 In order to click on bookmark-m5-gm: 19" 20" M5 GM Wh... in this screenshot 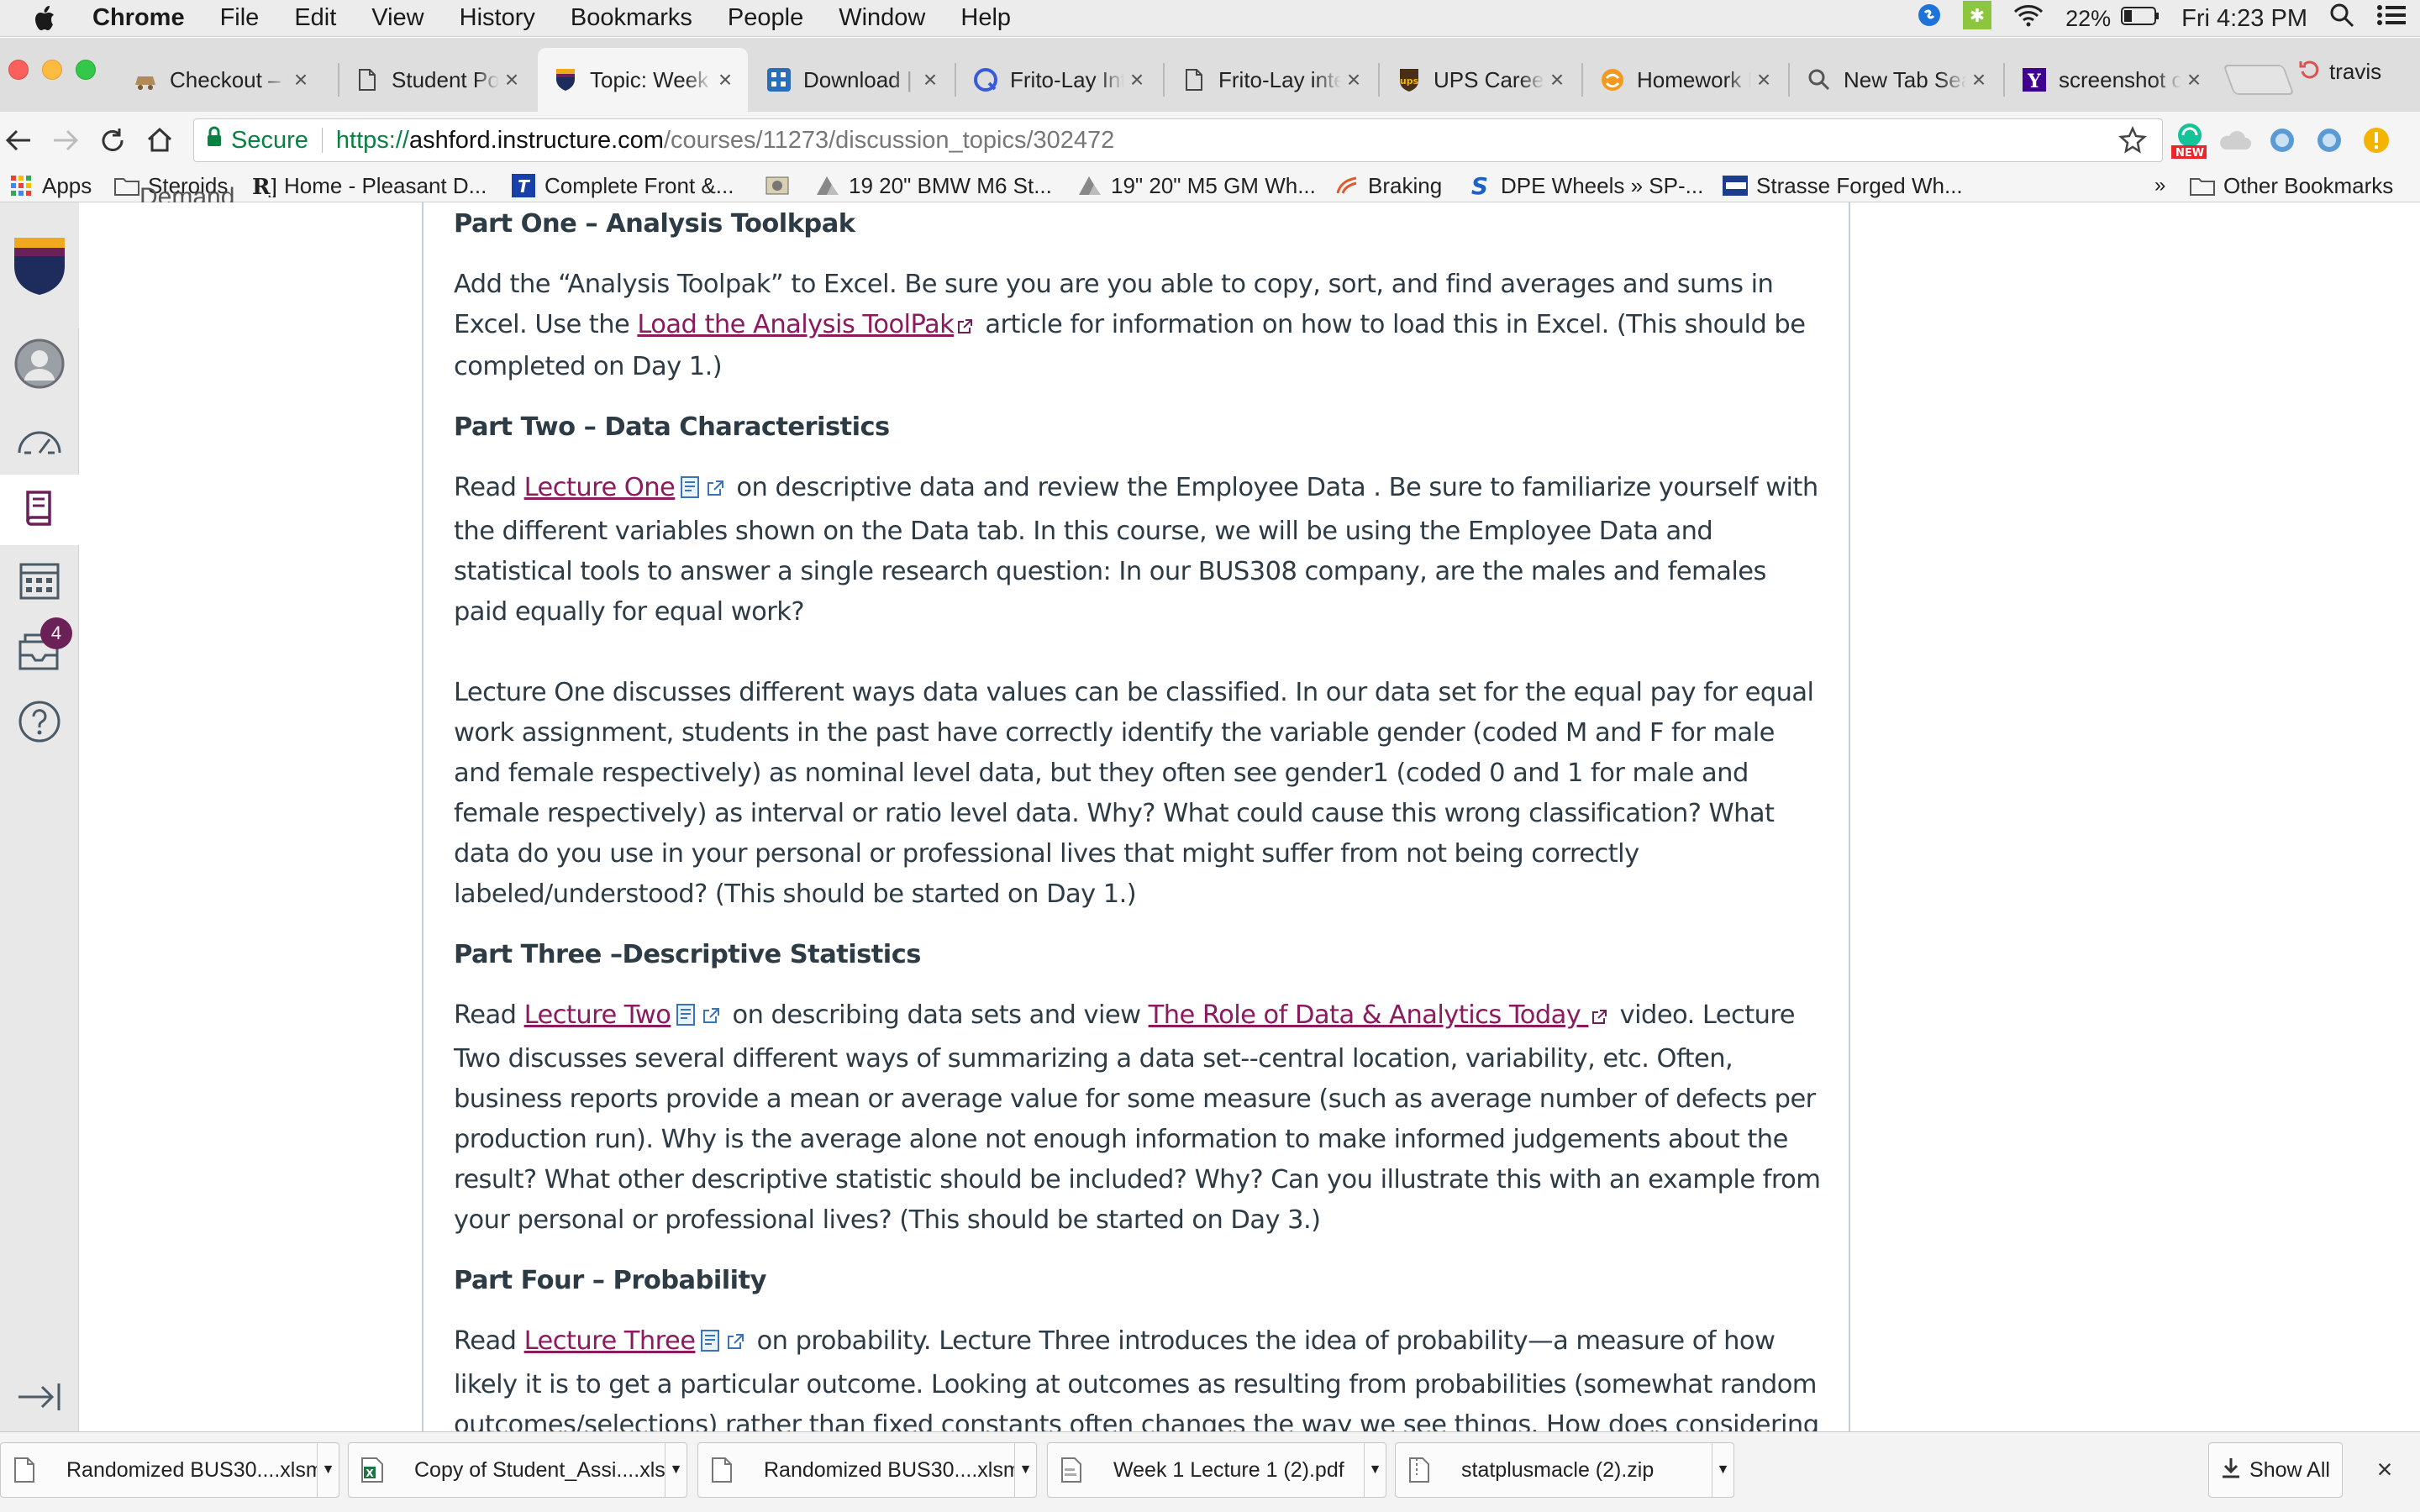, I will do `click(1196, 185)`.